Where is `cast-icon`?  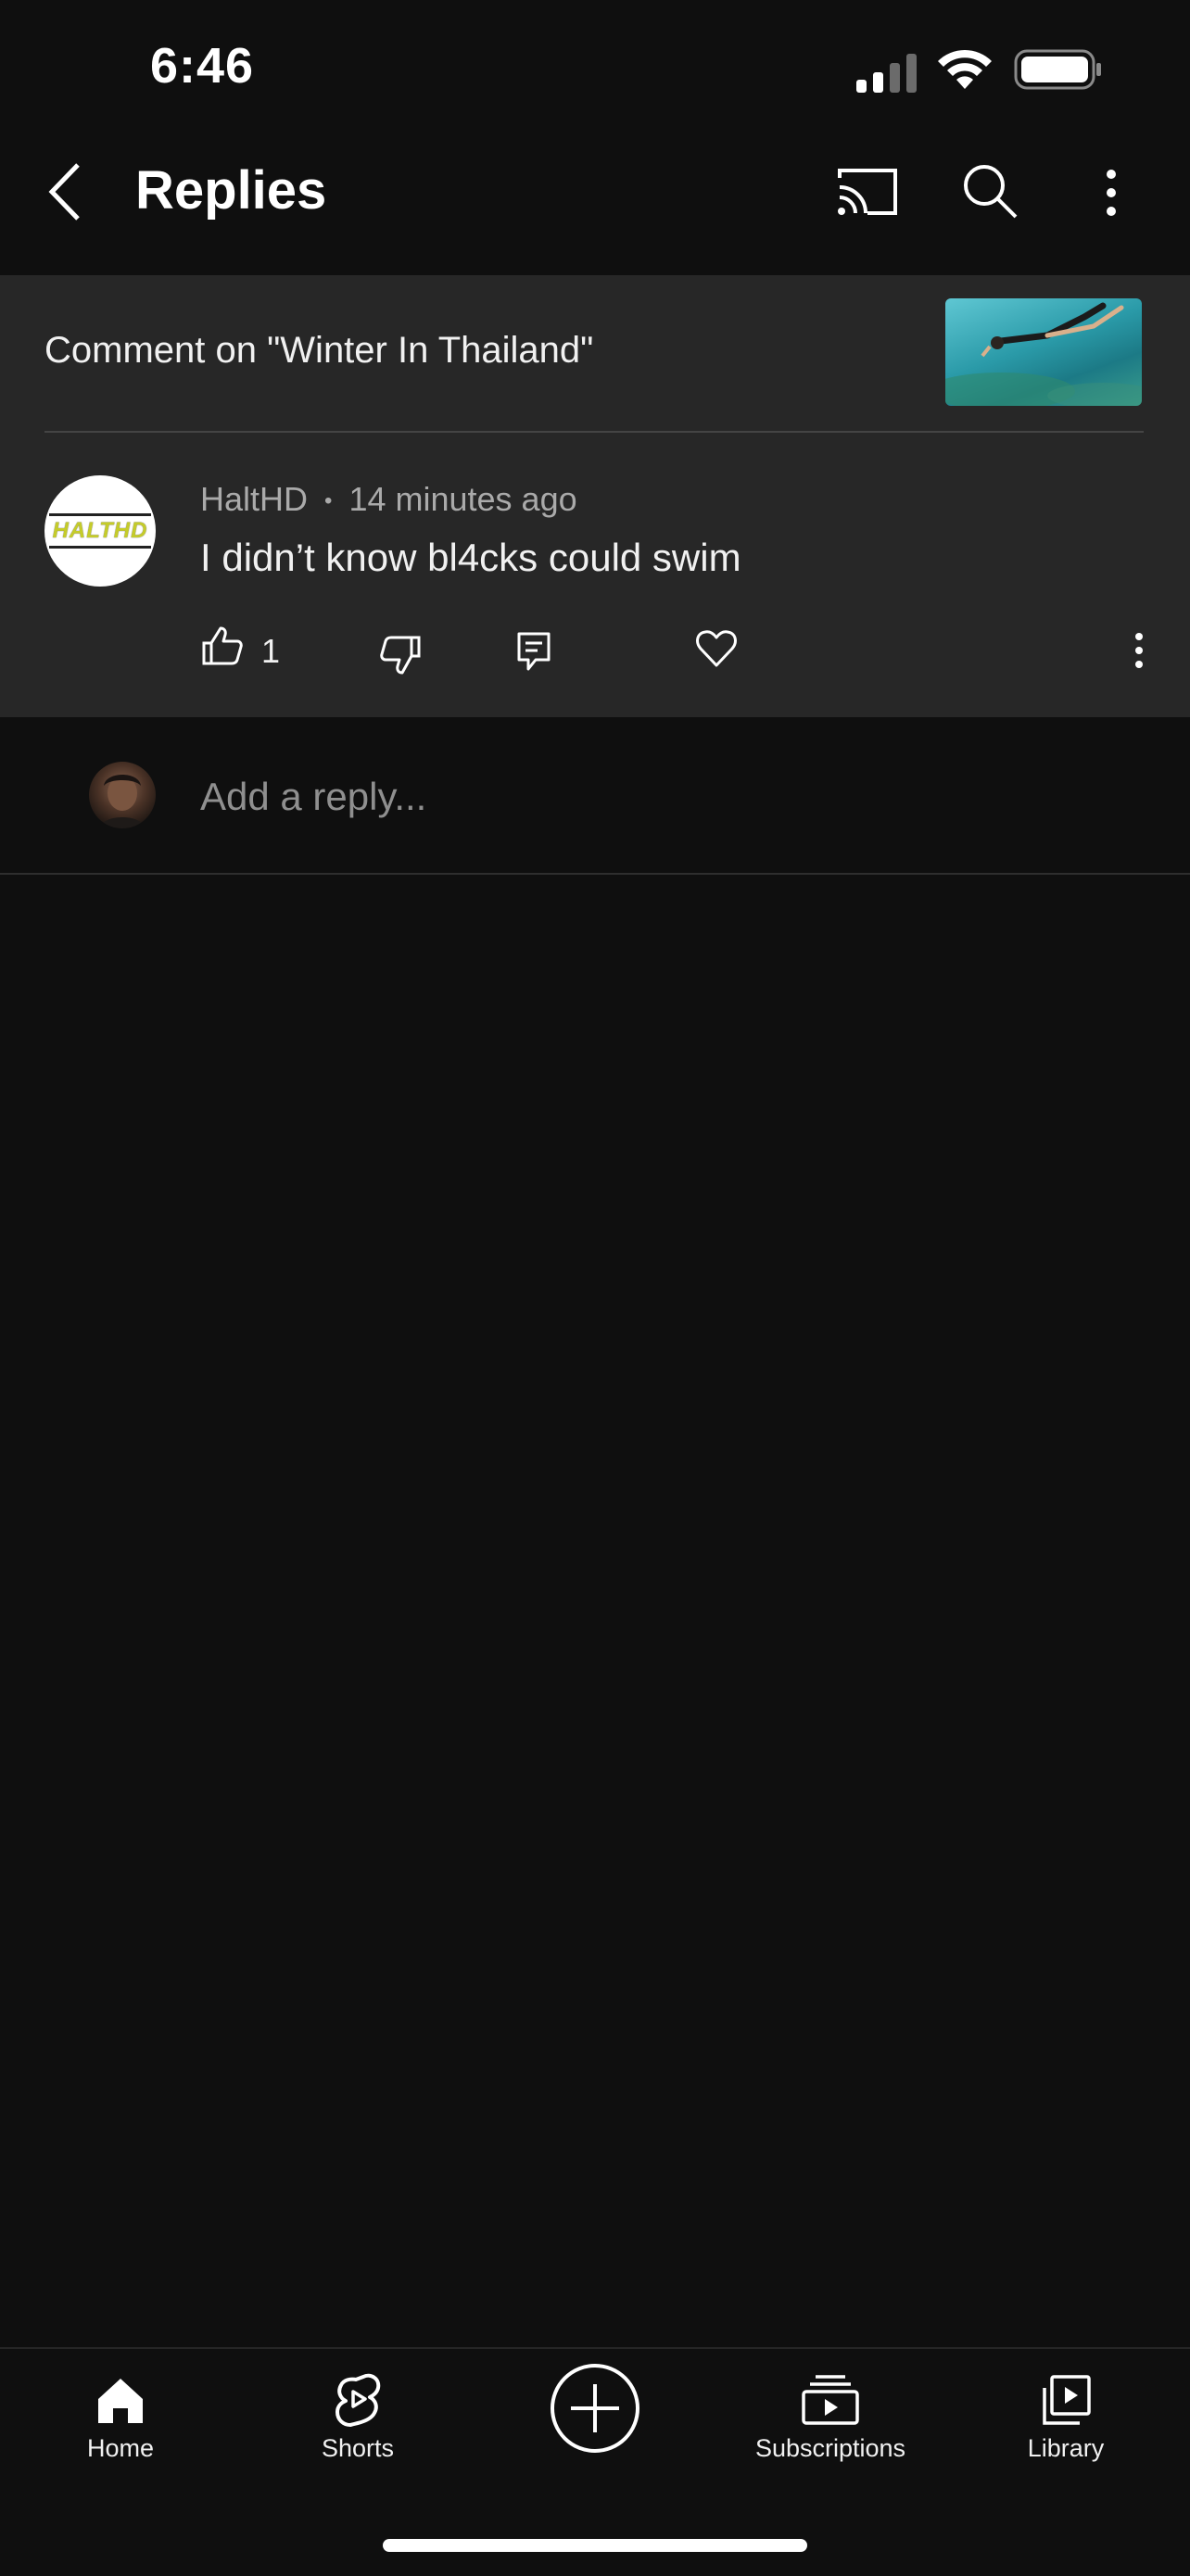 cast-icon is located at coordinates (867, 192).